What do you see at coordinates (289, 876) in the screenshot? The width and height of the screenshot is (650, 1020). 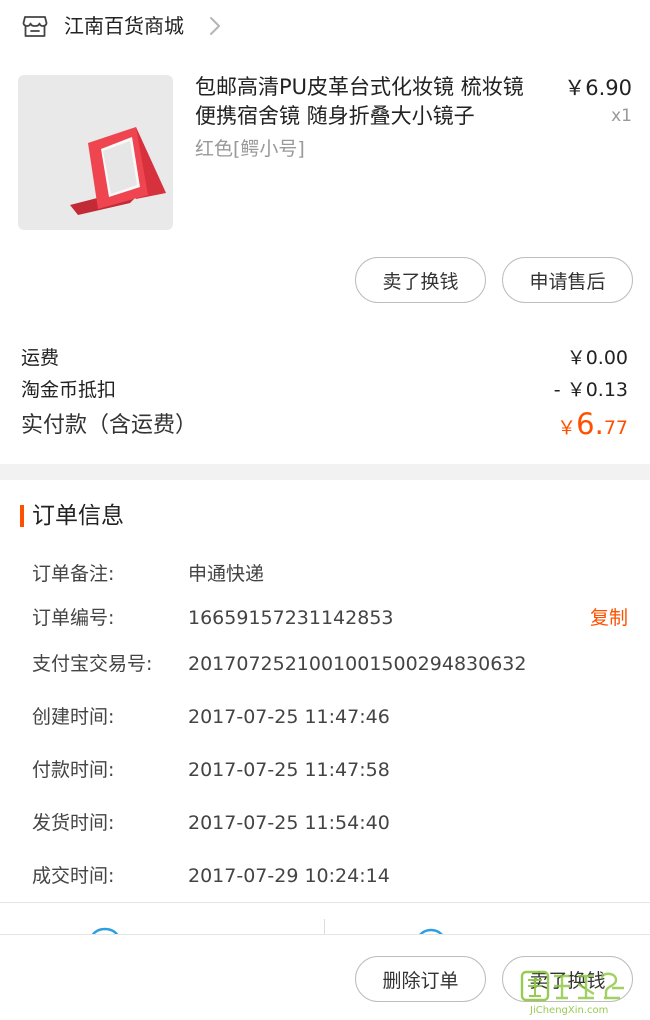 I see `completed-time-value: 2017-07-29 10:24:14` at bounding box center [289, 876].